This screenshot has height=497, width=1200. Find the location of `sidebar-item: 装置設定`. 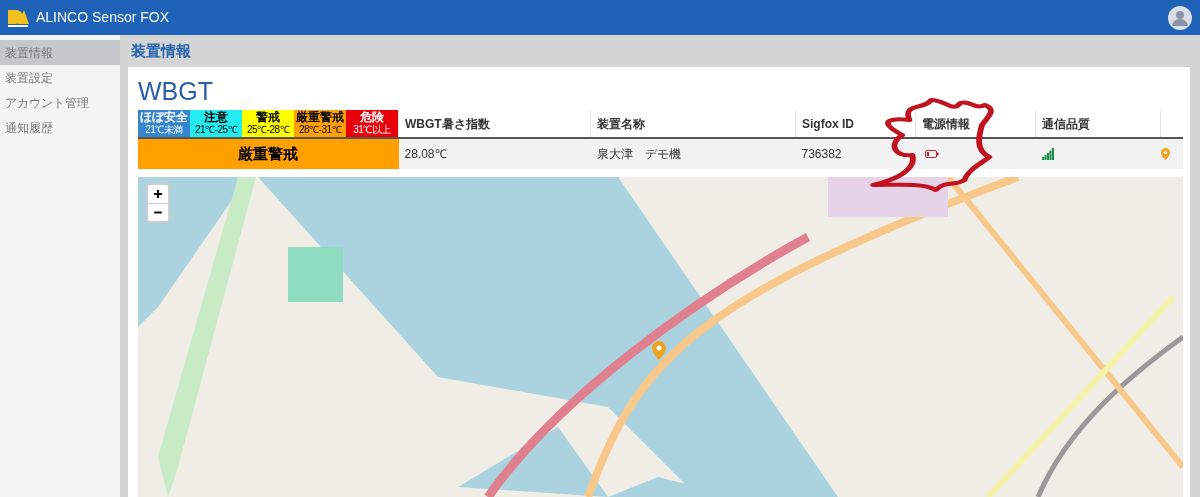

sidebar-item: 装置設定 is located at coordinates (60, 77).